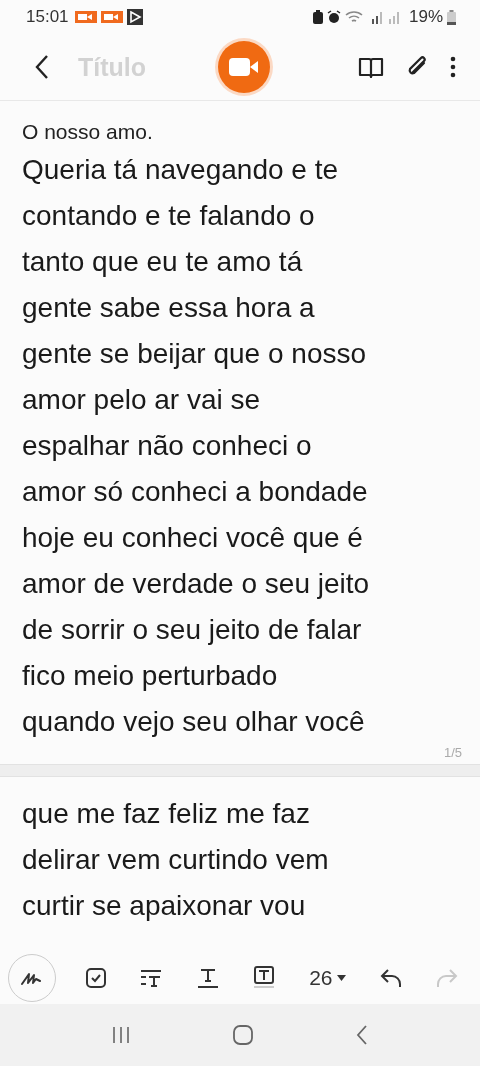 This screenshot has width=480, height=1066. What do you see at coordinates (327, 978) in the screenshot?
I see `font-size-dropdown: 26` at bounding box center [327, 978].